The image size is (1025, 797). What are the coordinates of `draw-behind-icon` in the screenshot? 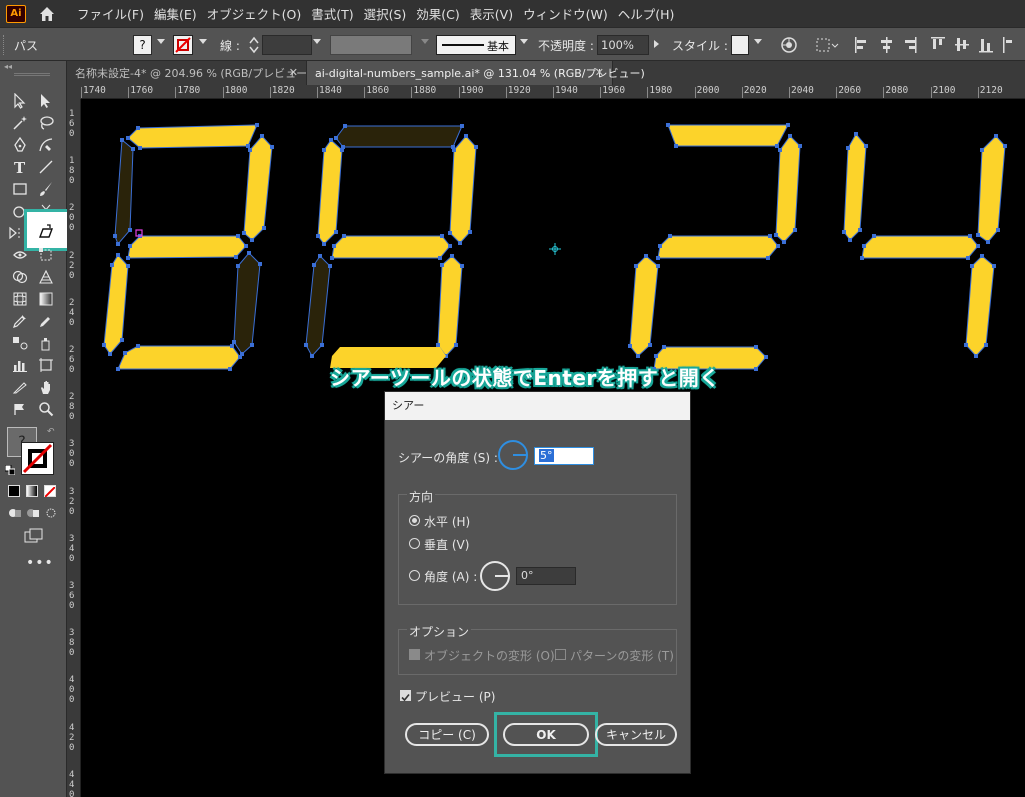 It's located at (33, 513).